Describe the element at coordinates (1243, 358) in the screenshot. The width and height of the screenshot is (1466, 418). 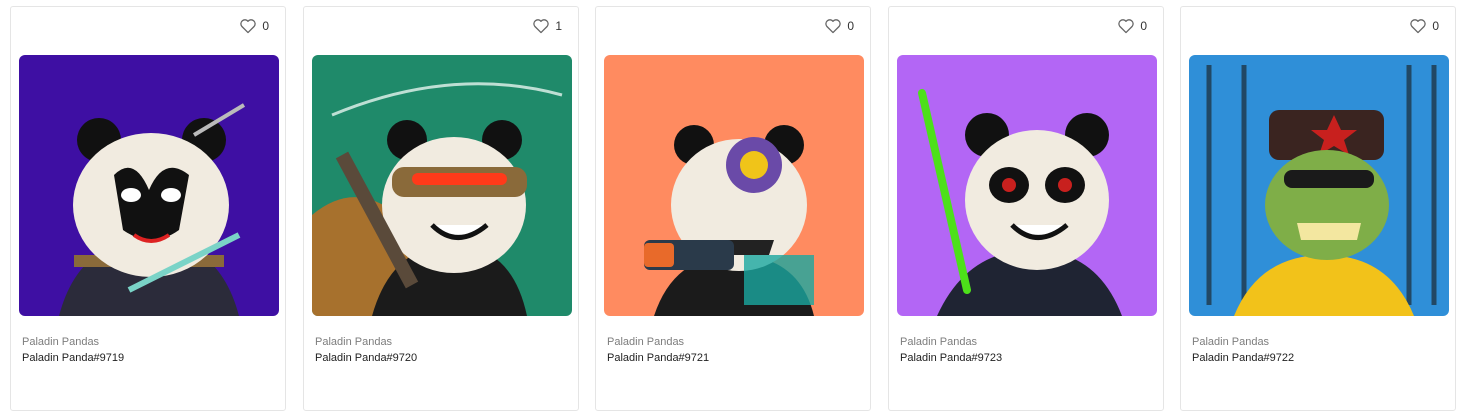
I see `item-name: Paladin Panda#9722` at that location.